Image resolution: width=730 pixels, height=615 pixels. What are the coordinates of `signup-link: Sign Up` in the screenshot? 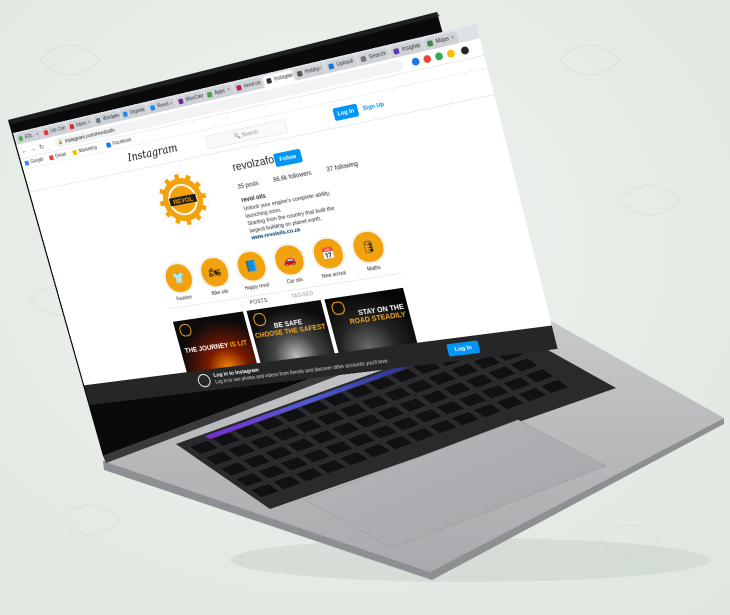 It's located at (373, 106).